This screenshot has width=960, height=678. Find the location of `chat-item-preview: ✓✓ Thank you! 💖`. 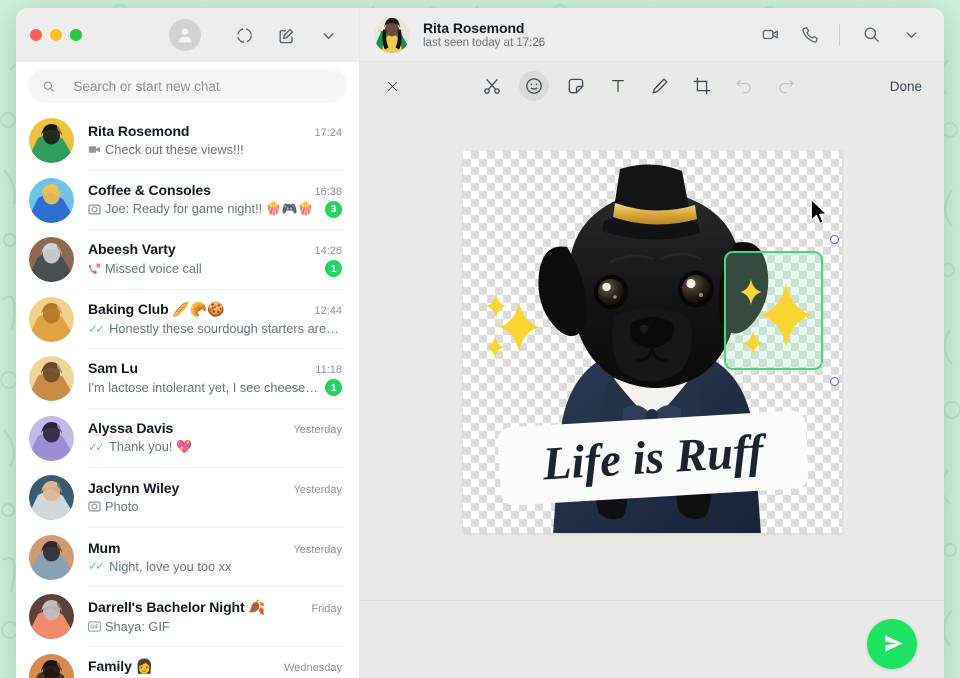

chat-item-preview: ✓✓ Thank you! 💖 is located at coordinates (215, 447).